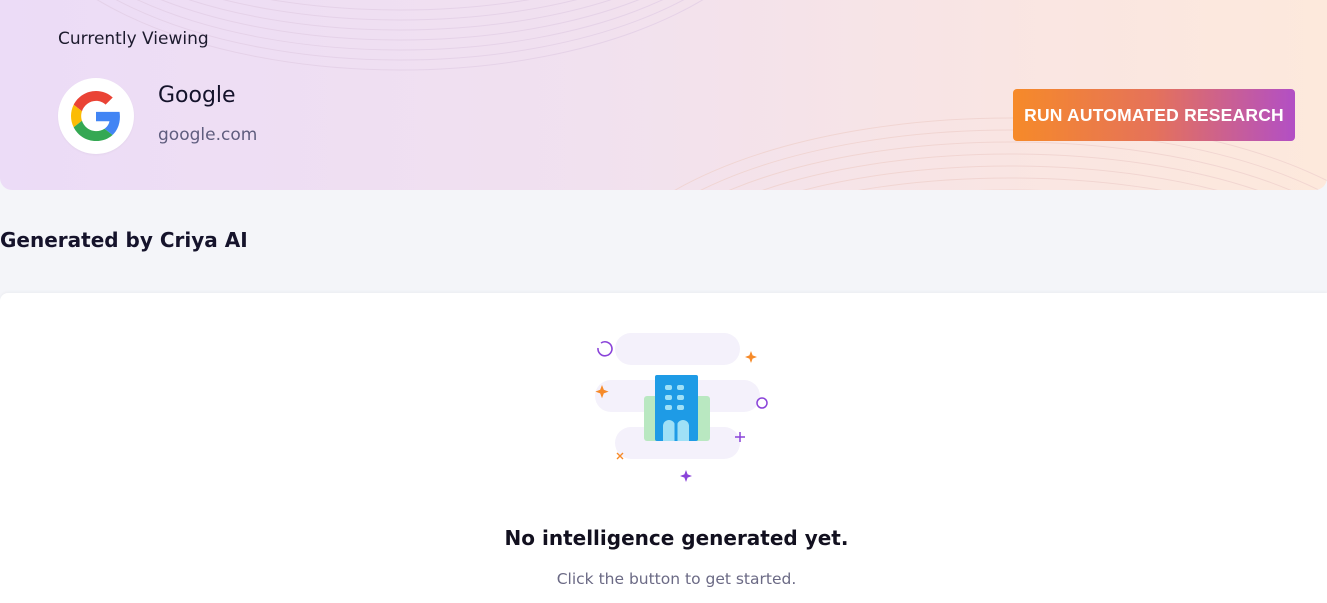 The image size is (1327, 603). I want to click on company-name: Google, so click(197, 95).